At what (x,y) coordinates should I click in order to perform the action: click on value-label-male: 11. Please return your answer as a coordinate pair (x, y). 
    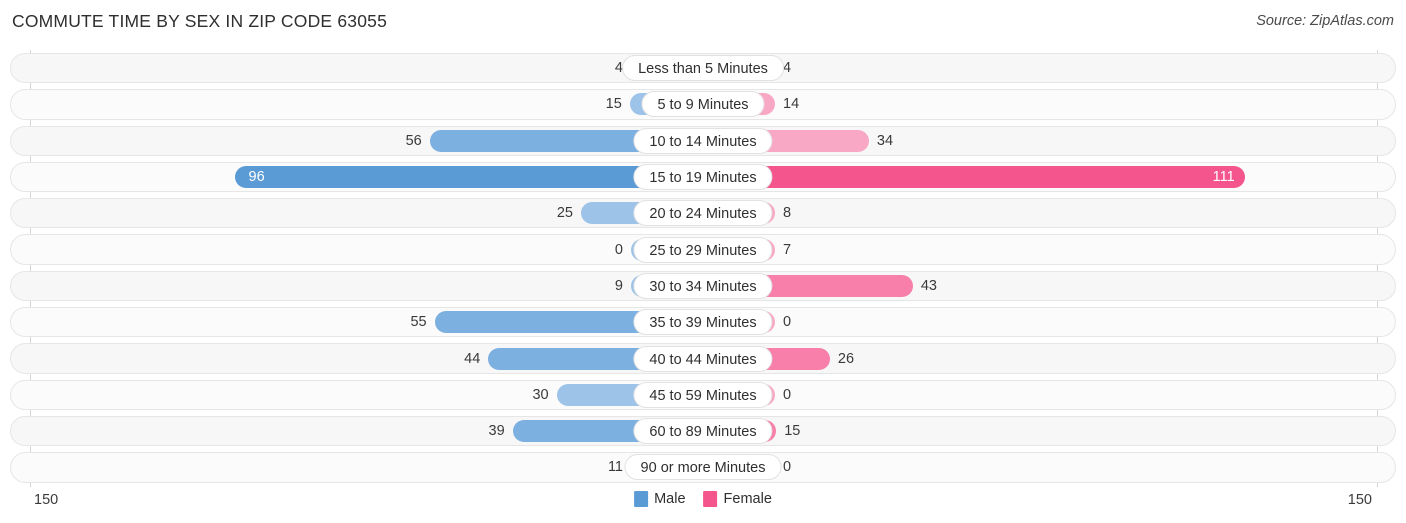
    Looking at the image, I should click on (615, 467).